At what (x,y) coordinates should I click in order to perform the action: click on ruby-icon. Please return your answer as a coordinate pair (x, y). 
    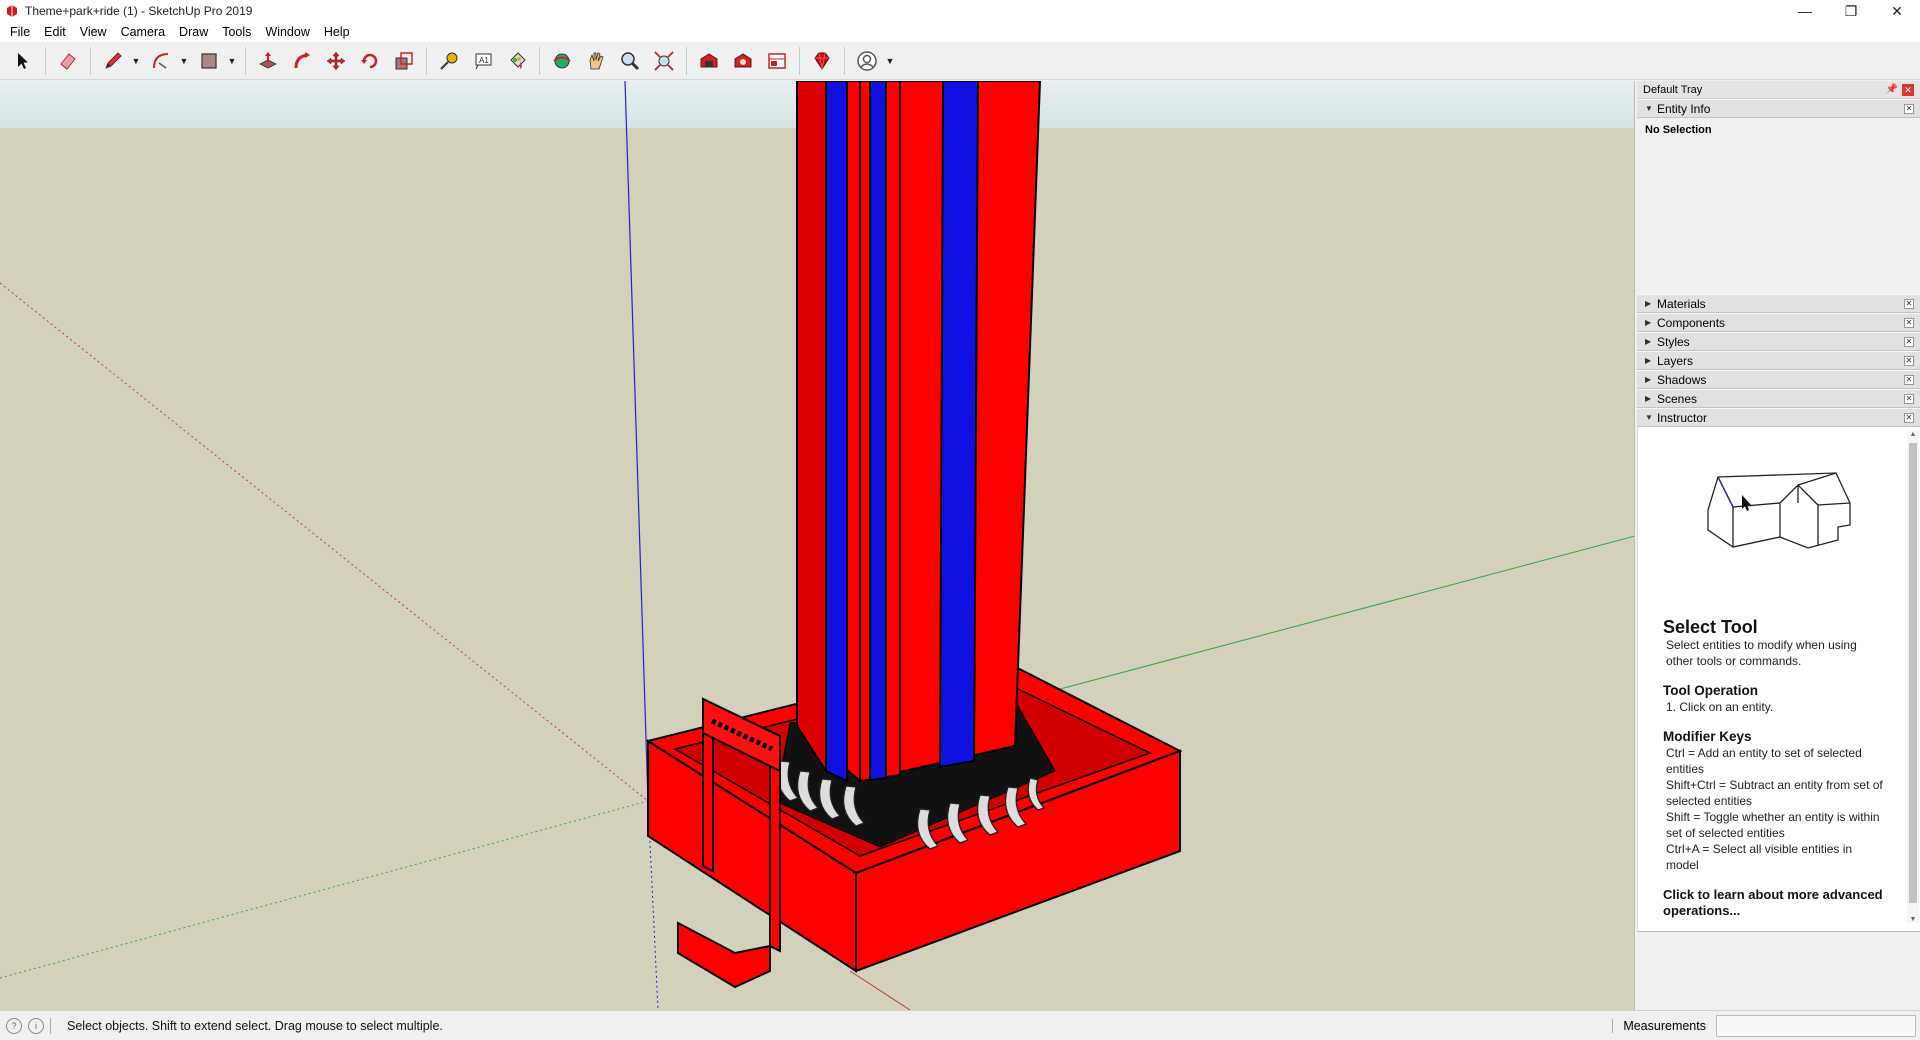
    Looking at the image, I should click on (822, 61).